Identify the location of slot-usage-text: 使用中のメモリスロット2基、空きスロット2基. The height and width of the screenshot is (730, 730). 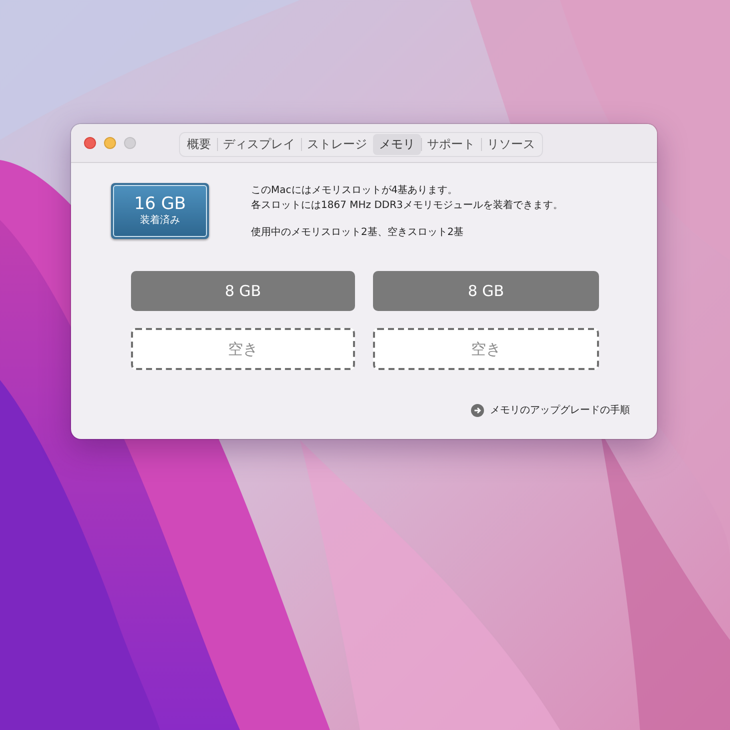
(358, 233).